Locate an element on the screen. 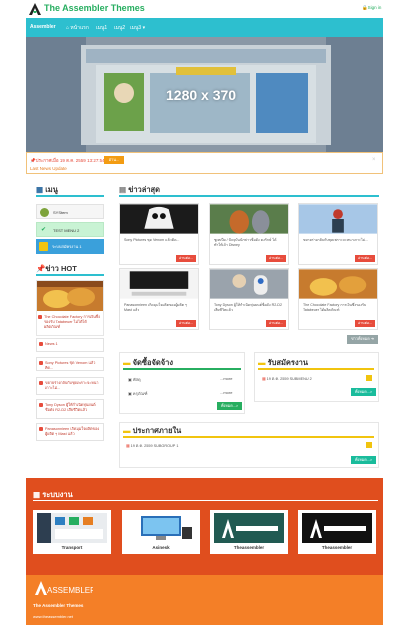 This screenshot has width=409, height=625. sidebar-item-register: ระบบสมัครงาน 1 is located at coordinates (70, 246).